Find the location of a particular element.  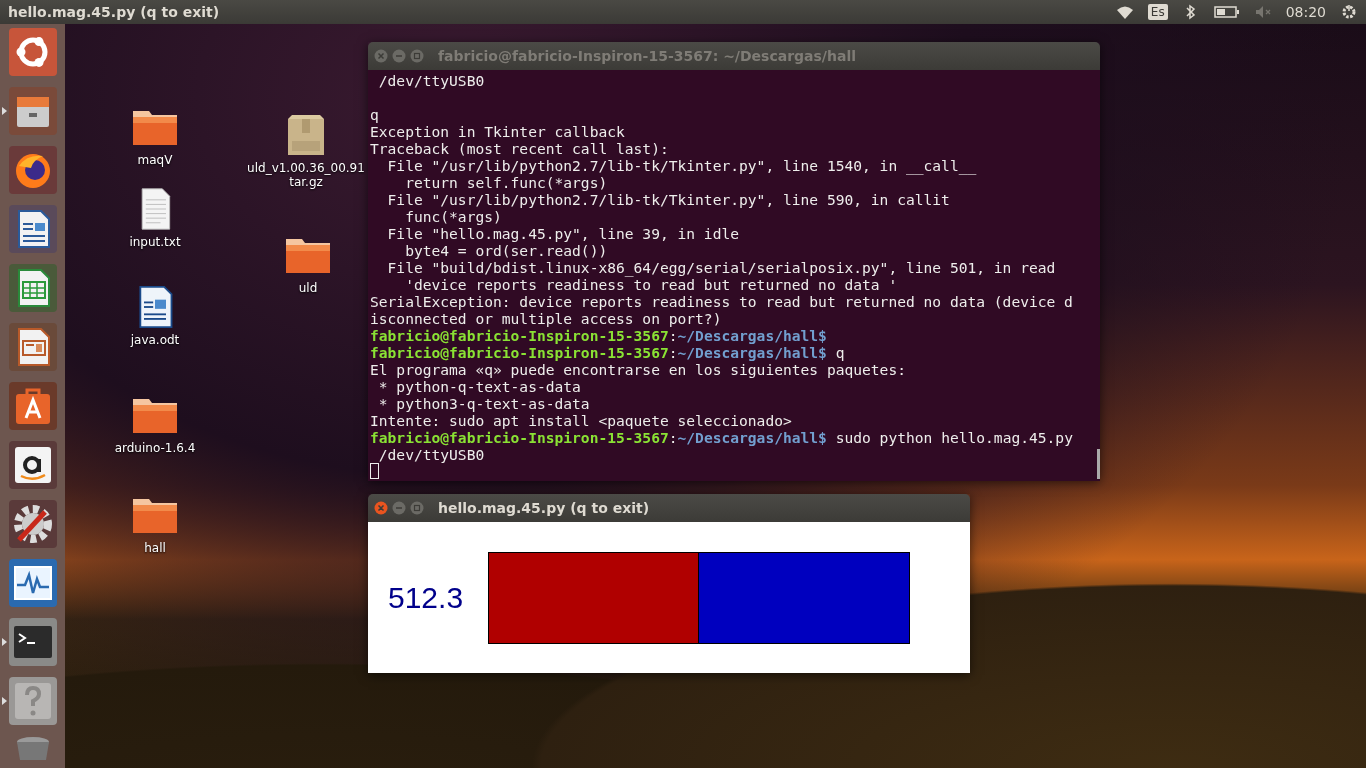

desktop-icon-label: maqV is located at coordinates (155, 160).